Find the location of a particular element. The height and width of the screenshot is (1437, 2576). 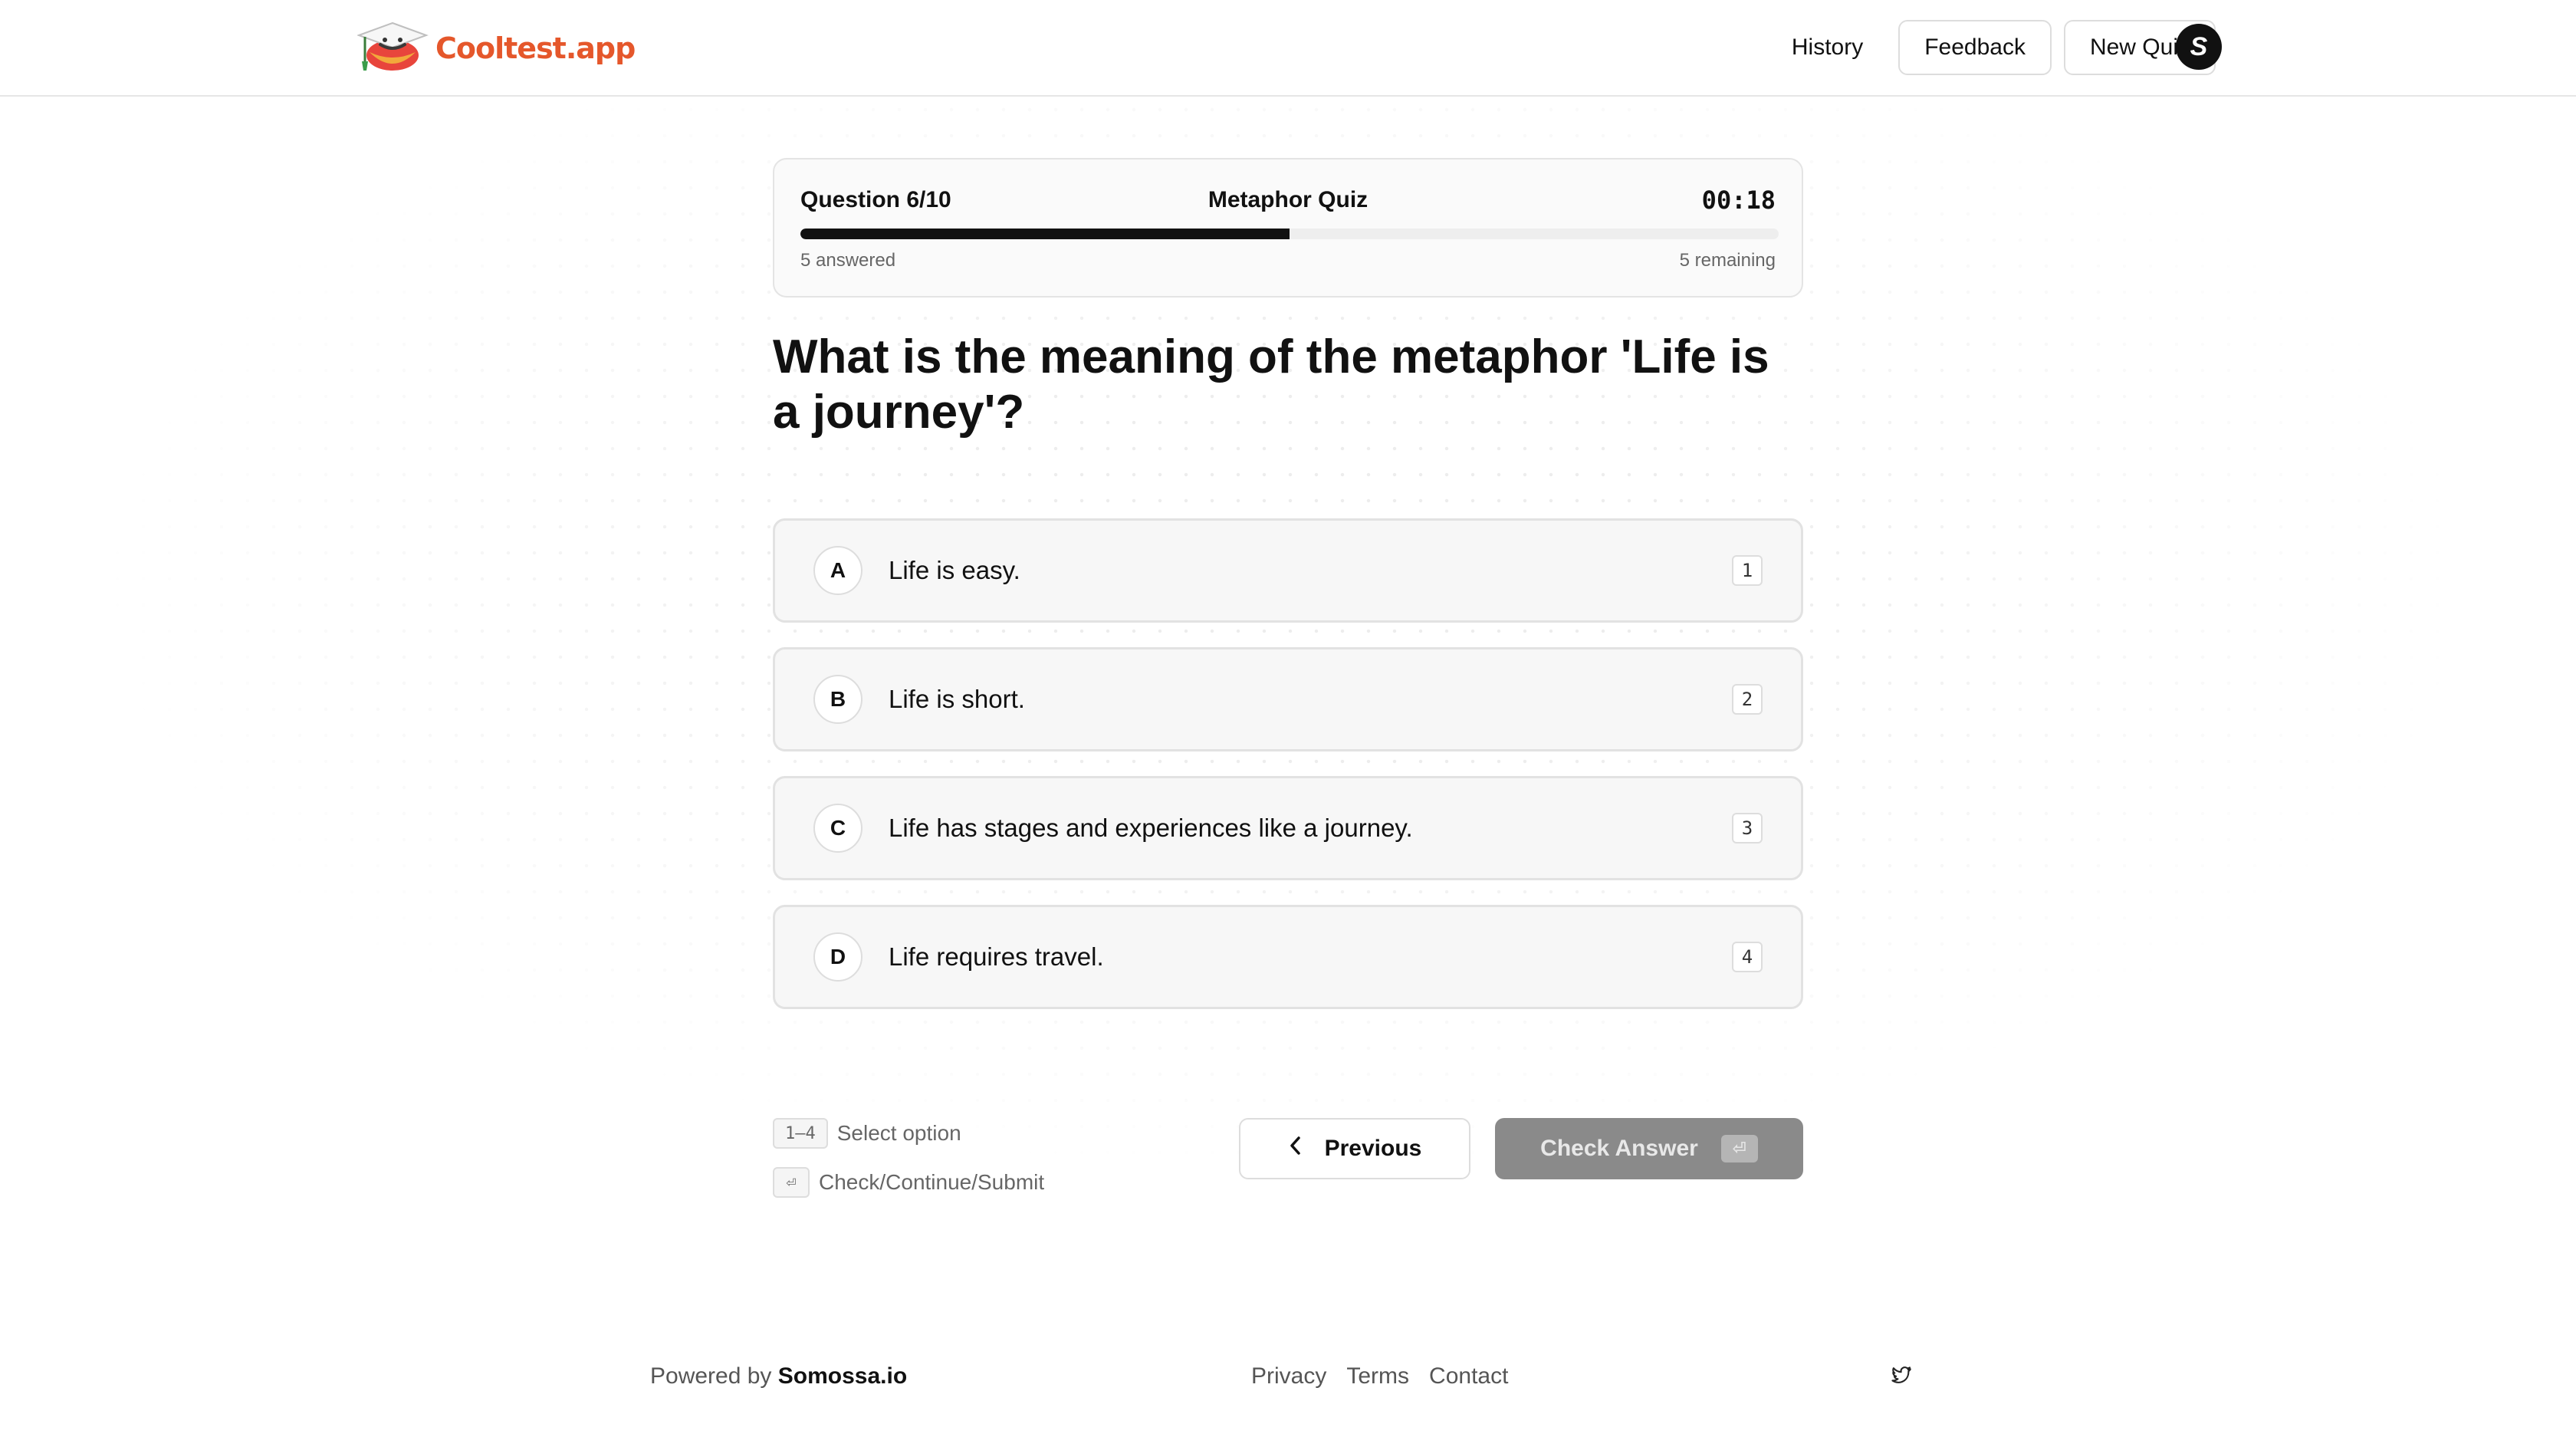

history-link: History is located at coordinates (1827, 48).